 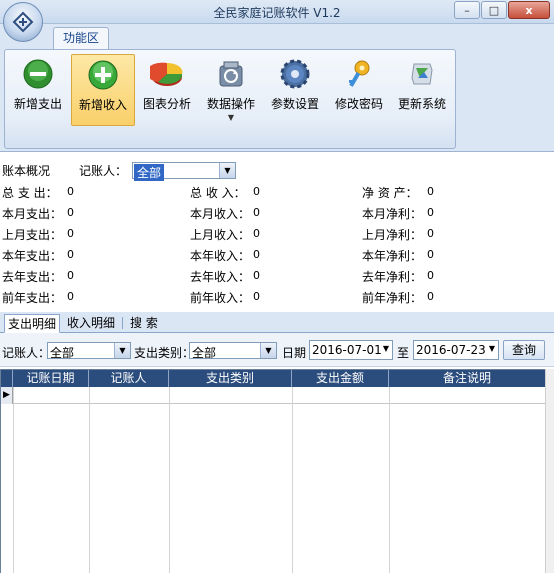 What do you see at coordinates (220, 277) in the screenshot?
I see `last-year-income-label: 去年收入：` at bounding box center [220, 277].